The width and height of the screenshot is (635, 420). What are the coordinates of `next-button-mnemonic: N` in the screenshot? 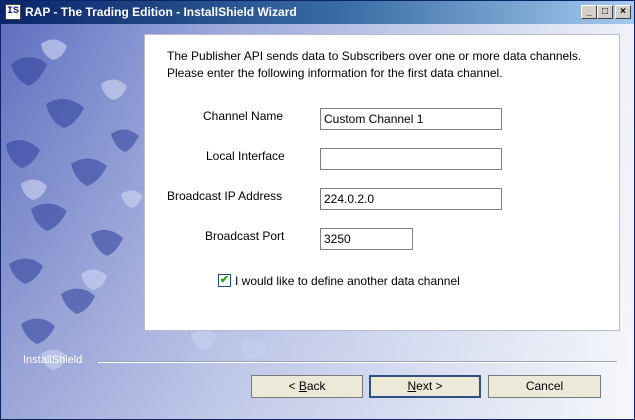 It's located at (412, 386).